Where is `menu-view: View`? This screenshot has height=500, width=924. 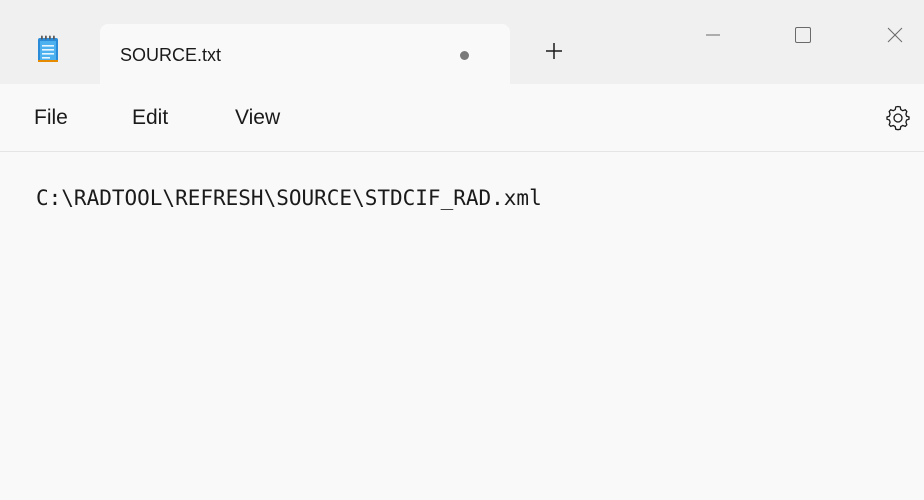 menu-view: View is located at coordinates (257, 118).